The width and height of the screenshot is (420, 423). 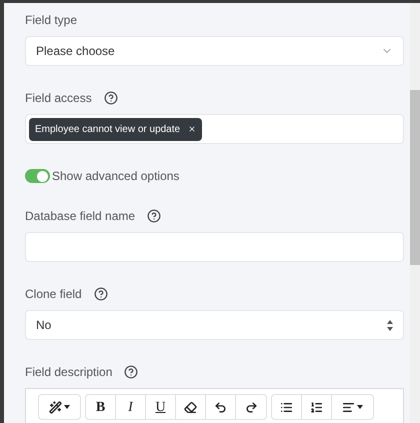 I want to click on toggle-label: Show advanced options, so click(x=116, y=176).